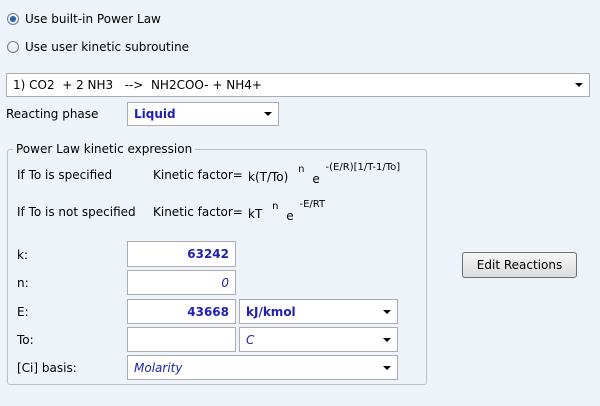 Image resolution: width=600 pixels, height=406 pixels. What do you see at coordinates (22, 255) in the screenshot?
I see `k-label: k:` at bounding box center [22, 255].